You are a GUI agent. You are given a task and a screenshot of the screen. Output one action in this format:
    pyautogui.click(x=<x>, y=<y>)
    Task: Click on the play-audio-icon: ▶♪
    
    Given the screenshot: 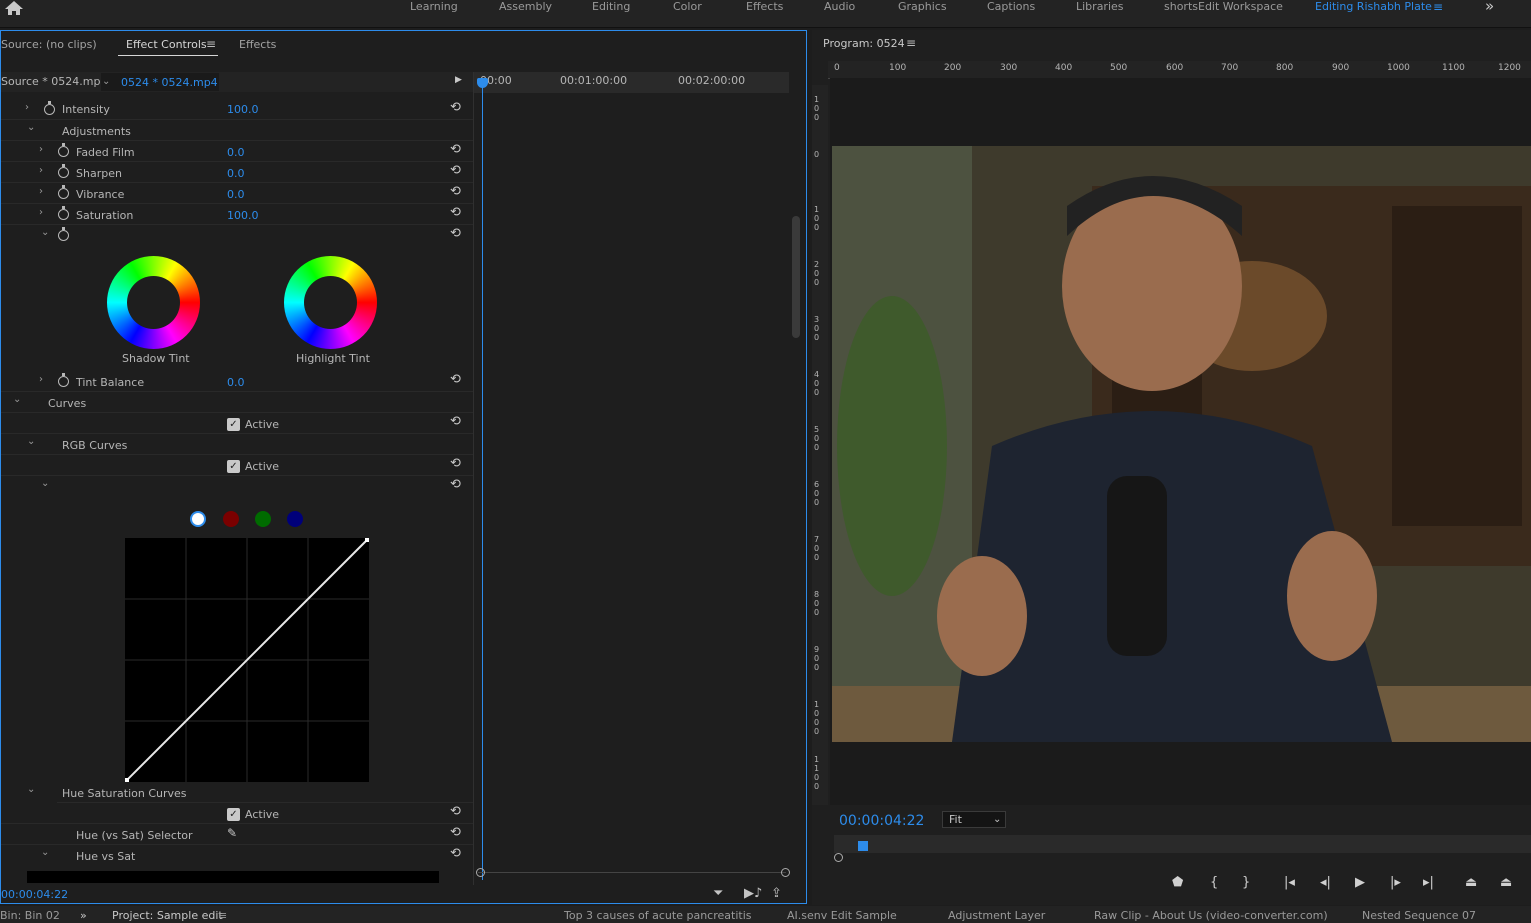 What is the action you would take?
    pyautogui.click(x=753, y=893)
    